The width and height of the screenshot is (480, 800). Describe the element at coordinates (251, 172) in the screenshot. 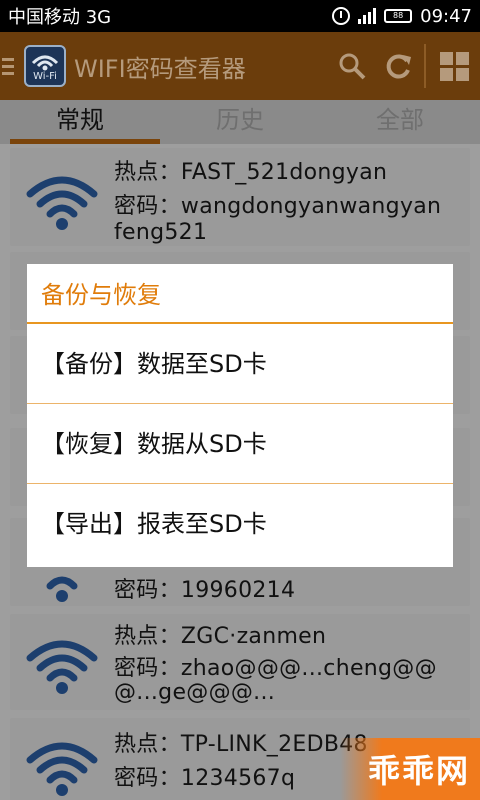

I see `hotspot-name: 热点：FAST_521dongyan` at that location.